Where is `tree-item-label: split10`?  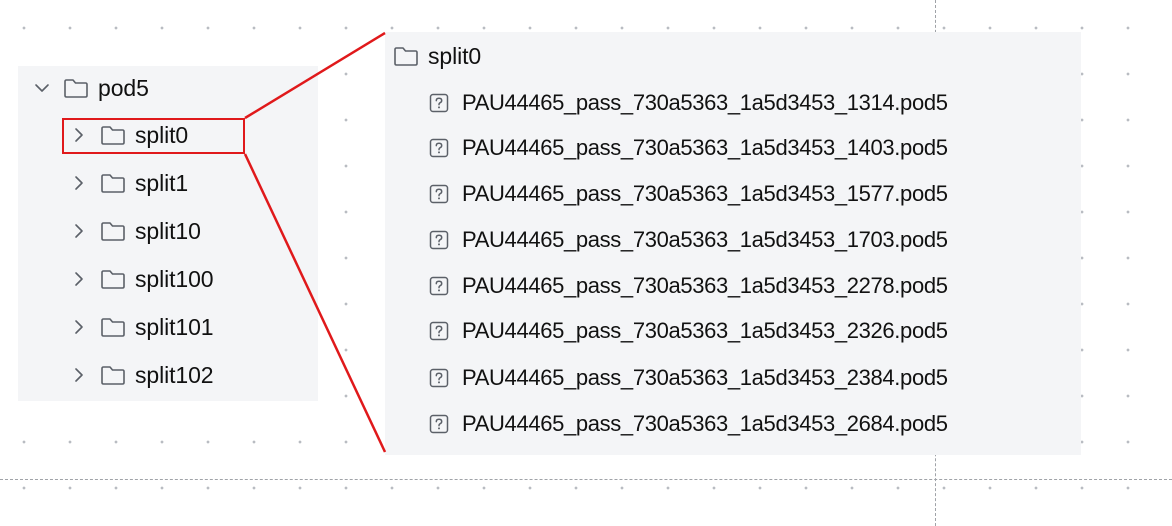
tree-item-label: split10 is located at coordinates (168, 231).